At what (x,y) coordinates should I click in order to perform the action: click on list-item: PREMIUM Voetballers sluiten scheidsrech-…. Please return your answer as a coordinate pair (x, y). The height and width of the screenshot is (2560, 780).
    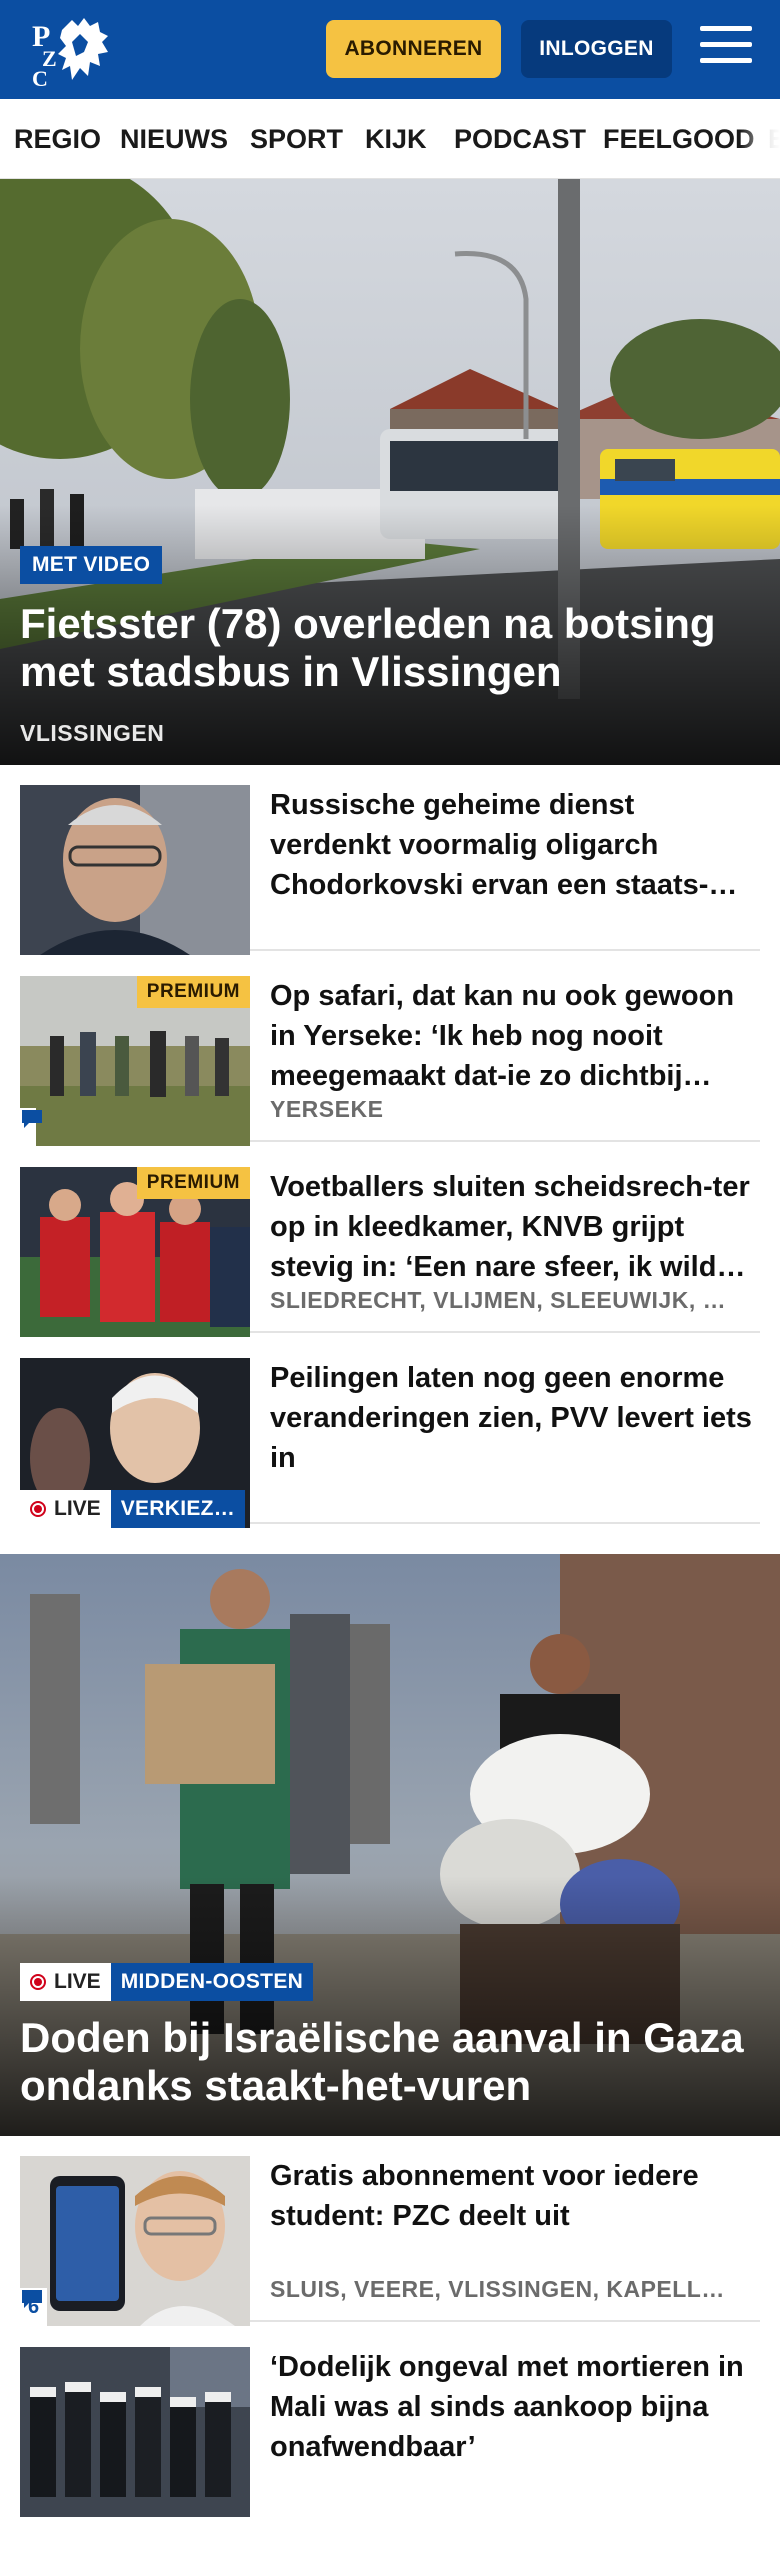
    Looking at the image, I should click on (390, 1242).